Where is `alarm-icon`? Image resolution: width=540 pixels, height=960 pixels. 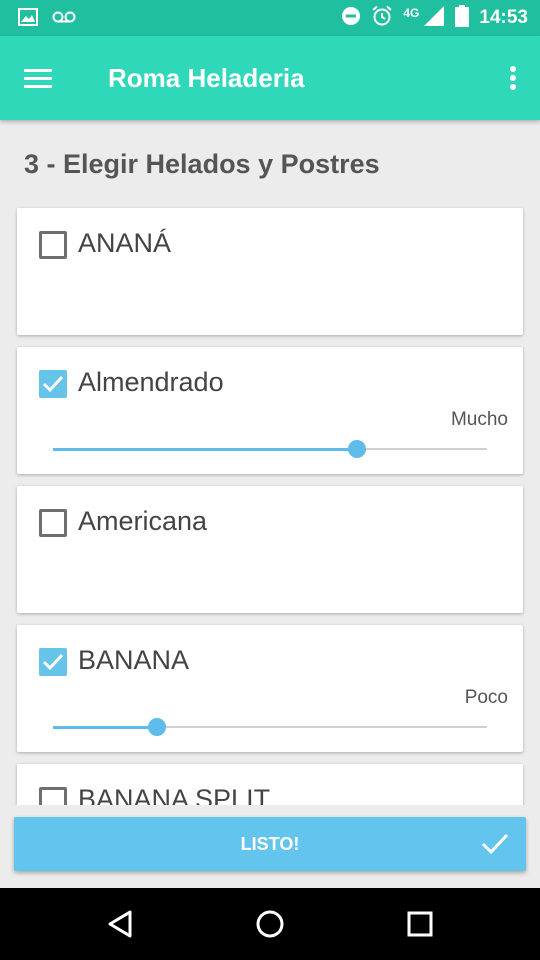 alarm-icon is located at coordinates (382, 18).